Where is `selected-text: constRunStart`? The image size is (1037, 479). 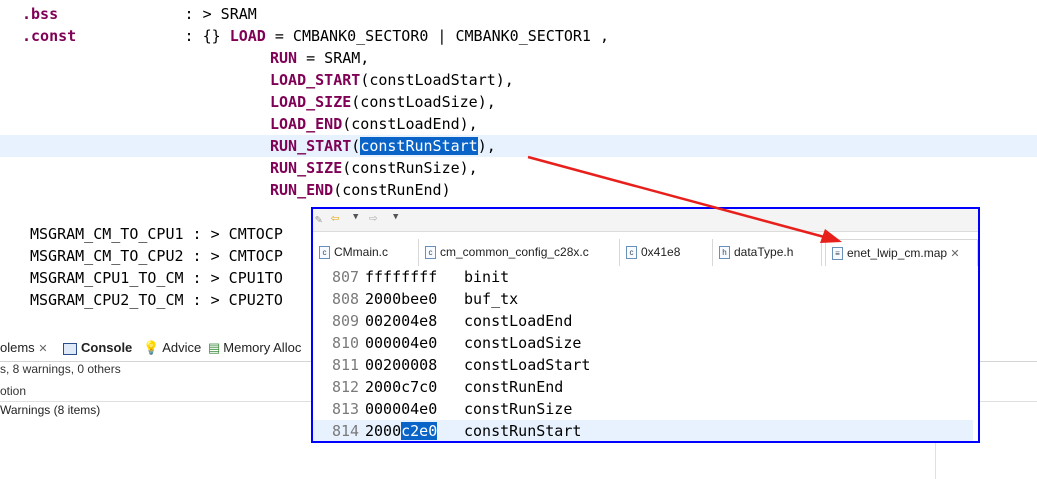
selected-text: constRunStart is located at coordinates (419, 146).